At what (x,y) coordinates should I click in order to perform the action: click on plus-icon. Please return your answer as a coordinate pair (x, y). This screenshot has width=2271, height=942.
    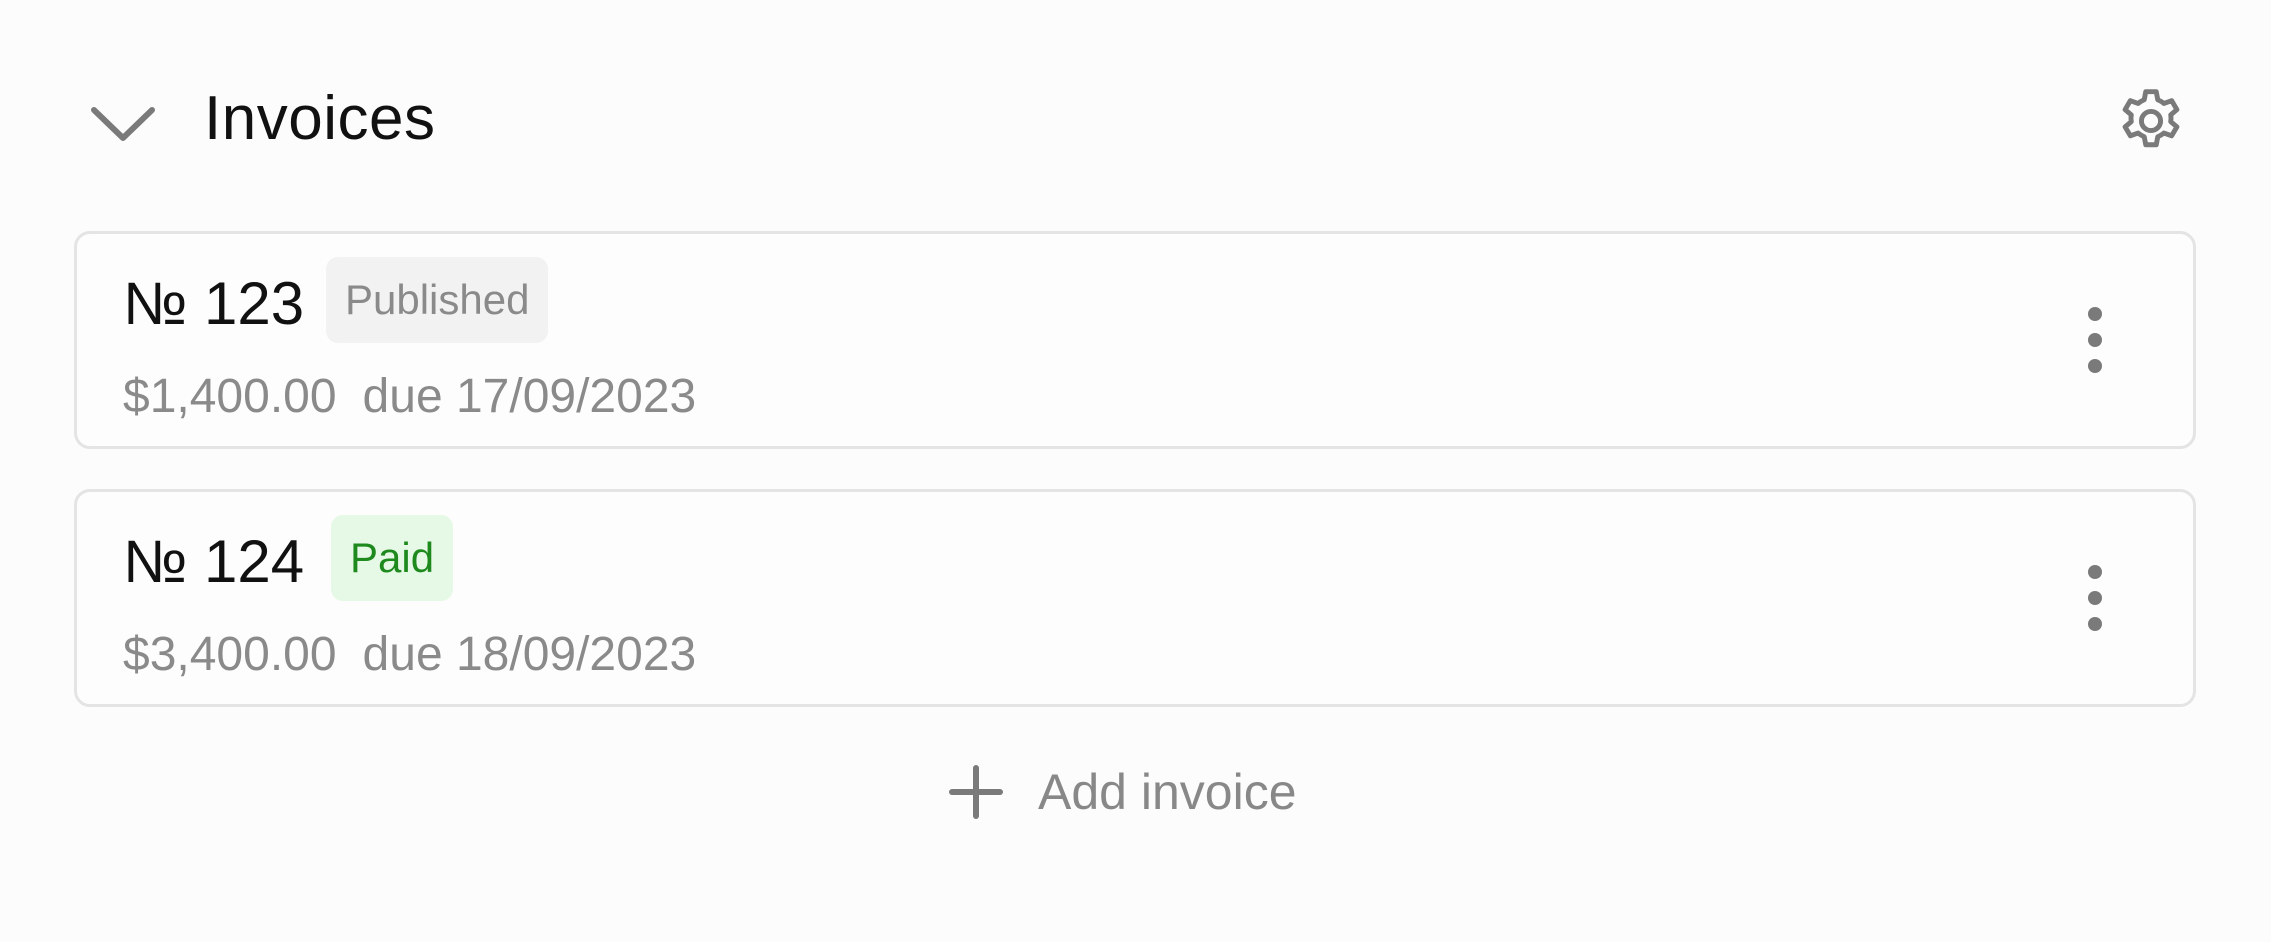
    Looking at the image, I should click on (976, 792).